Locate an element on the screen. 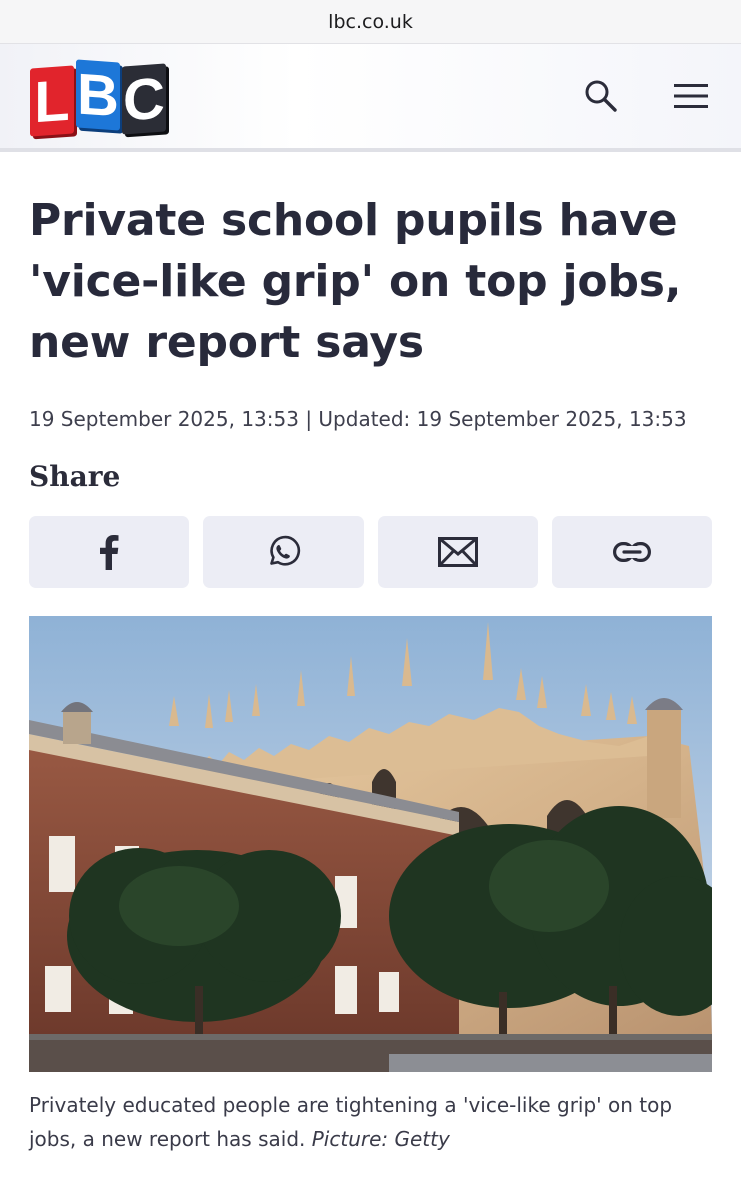  facebook-icon is located at coordinates (109, 552).